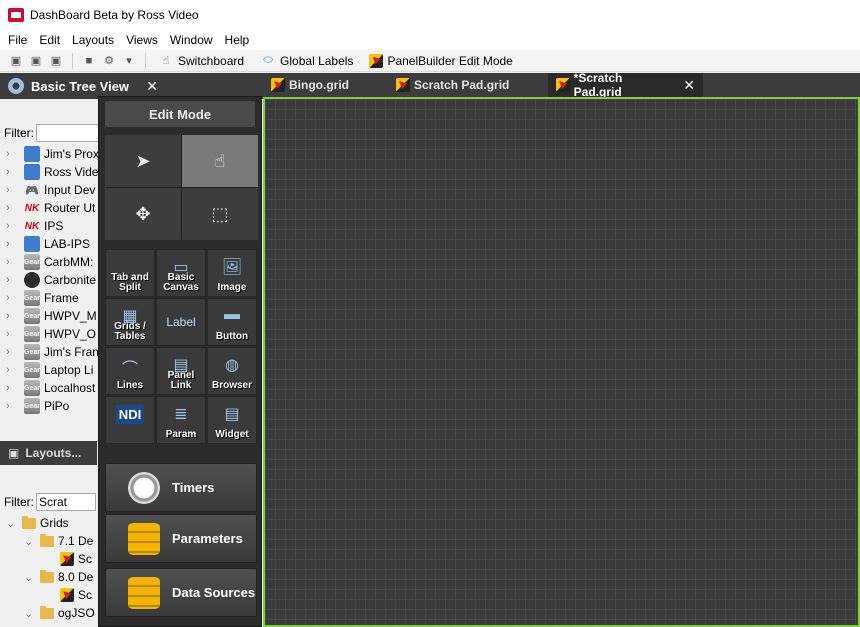  I want to click on layout-tree-item: ⌄ ogJSO, so click(50, 613).